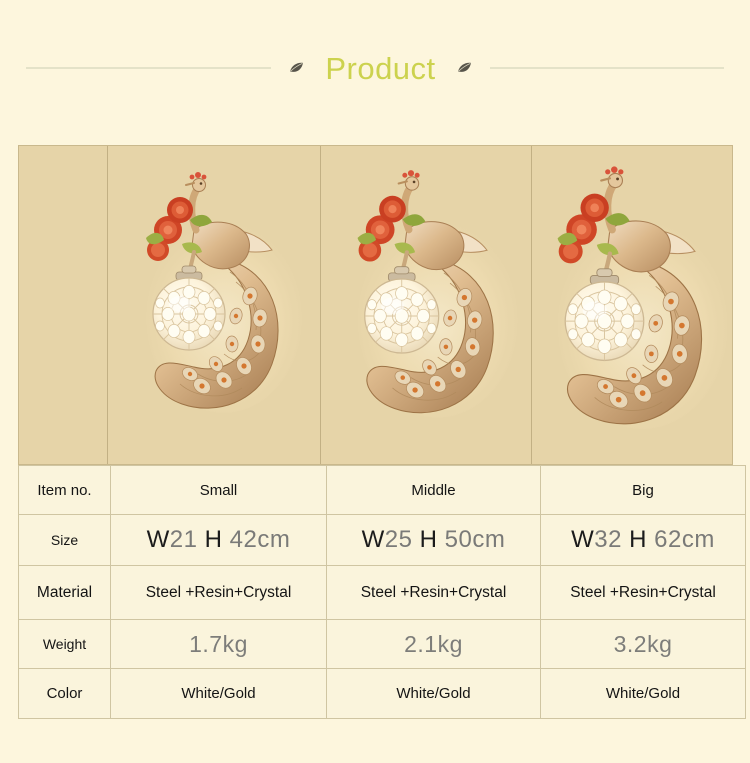 The width and height of the screenshot is (750, 763). Describe the element at coordinates (475, 539) in the screenshot. I see `size-height-value: 50cm` at that location.